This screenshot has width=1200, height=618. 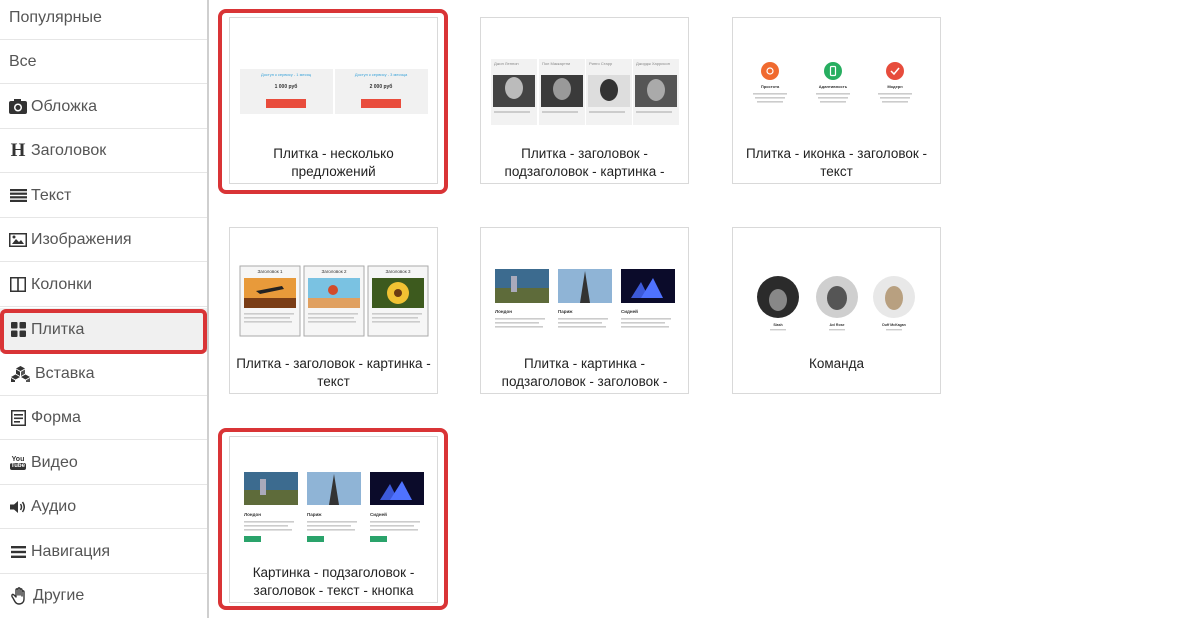 What do you see at coordinates (18, 418) in the screenshot?
I see `form-icon` at bounding box center [18, 418].